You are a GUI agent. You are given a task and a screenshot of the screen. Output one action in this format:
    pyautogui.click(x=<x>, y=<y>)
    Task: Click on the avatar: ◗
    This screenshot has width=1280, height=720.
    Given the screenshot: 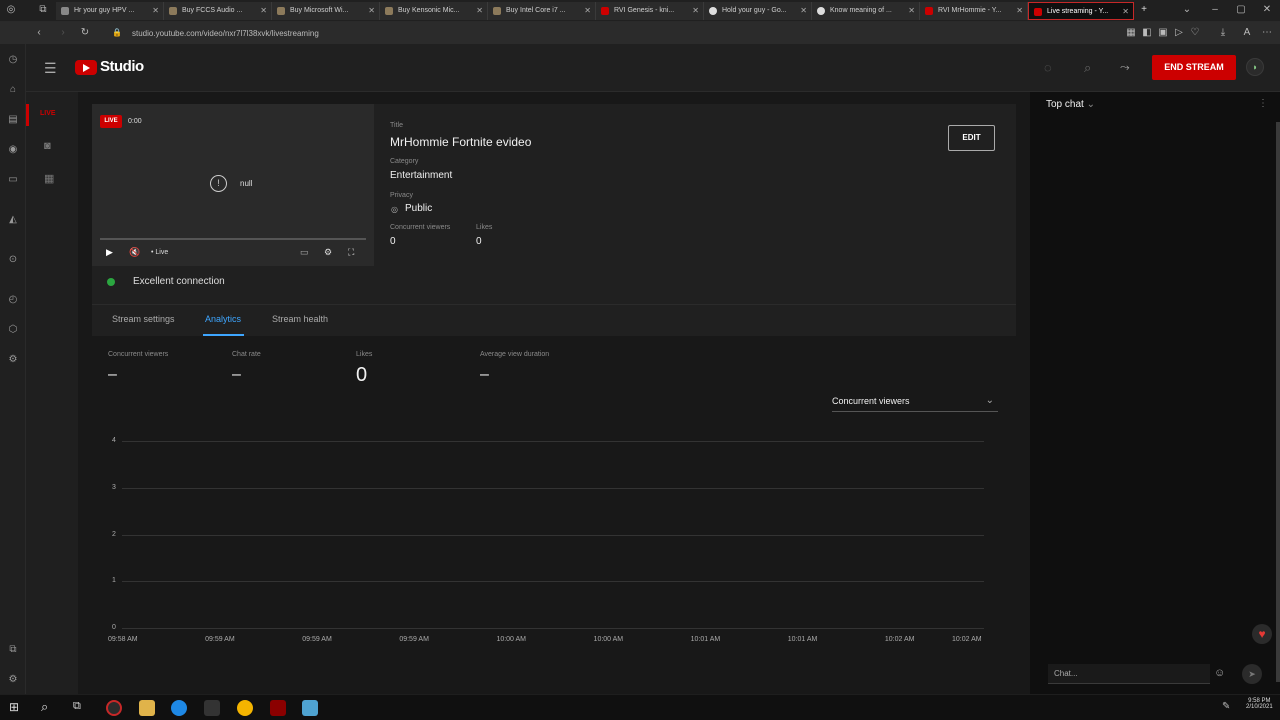 What is the action you would take?
    pyautogui.click(x=1255, y=67)
    